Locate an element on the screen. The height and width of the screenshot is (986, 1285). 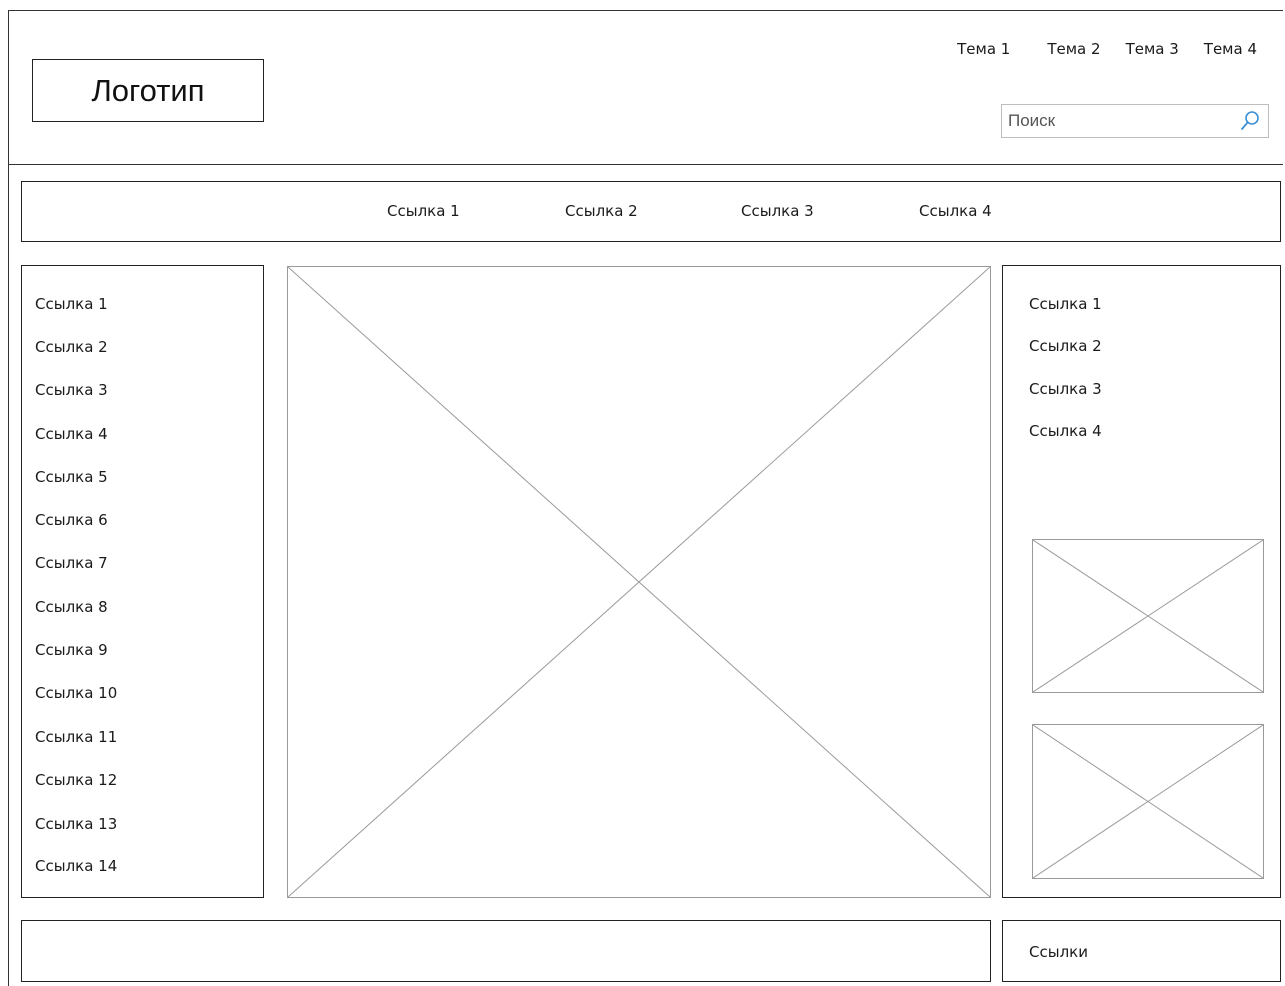
left-link-9: Ссылка 9 is located at coordinates (71, 650).